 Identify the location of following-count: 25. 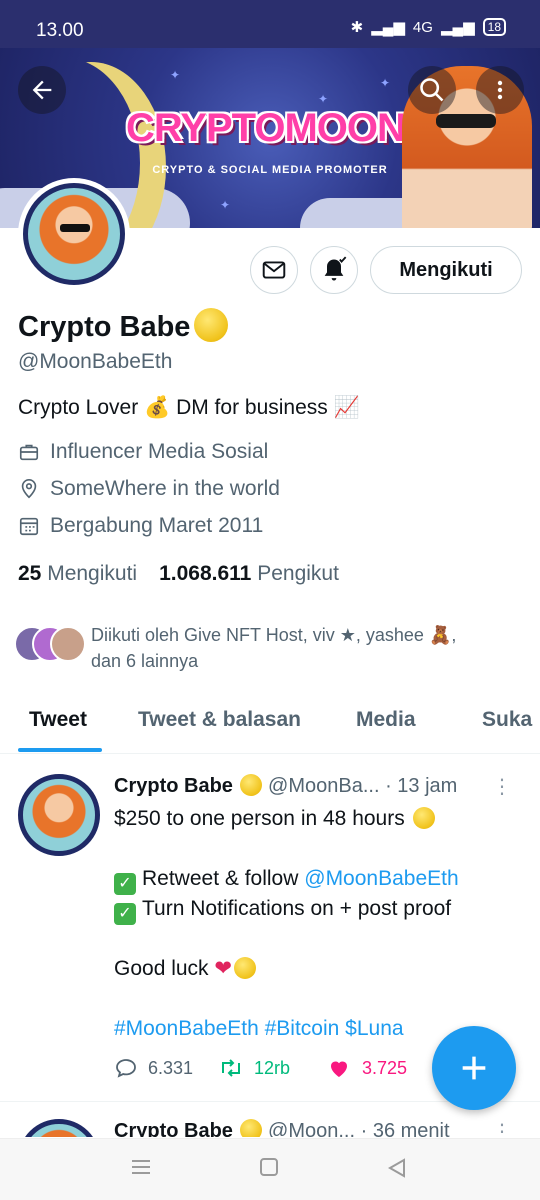
(30, 573).